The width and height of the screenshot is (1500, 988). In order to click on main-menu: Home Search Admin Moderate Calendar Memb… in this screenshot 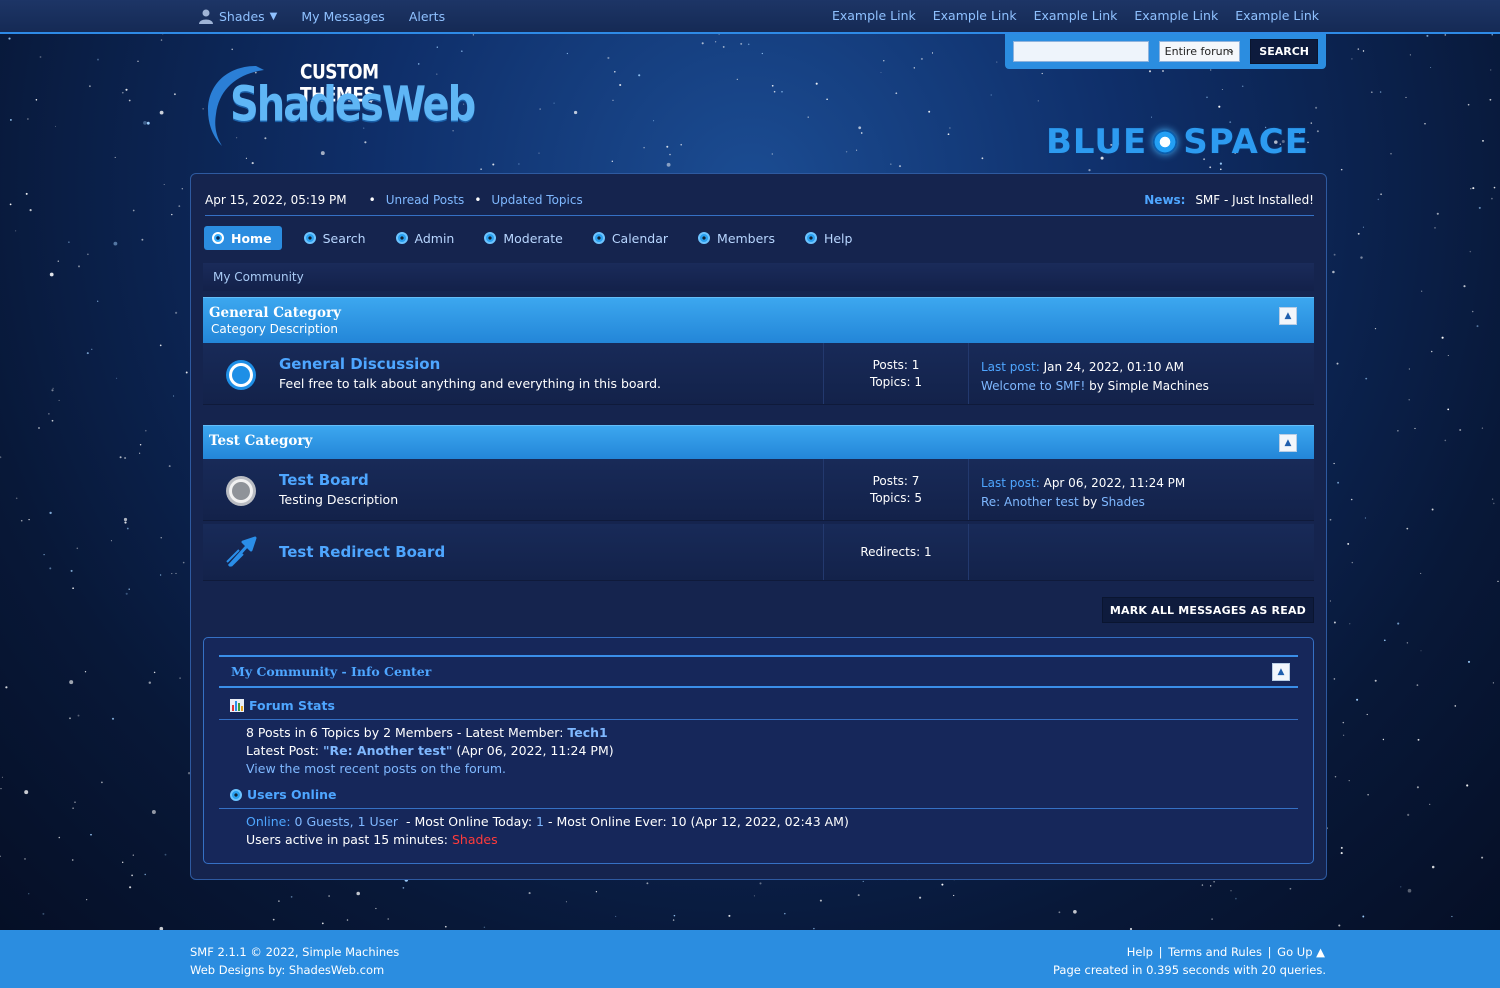, I will do `click(532, 238)`.